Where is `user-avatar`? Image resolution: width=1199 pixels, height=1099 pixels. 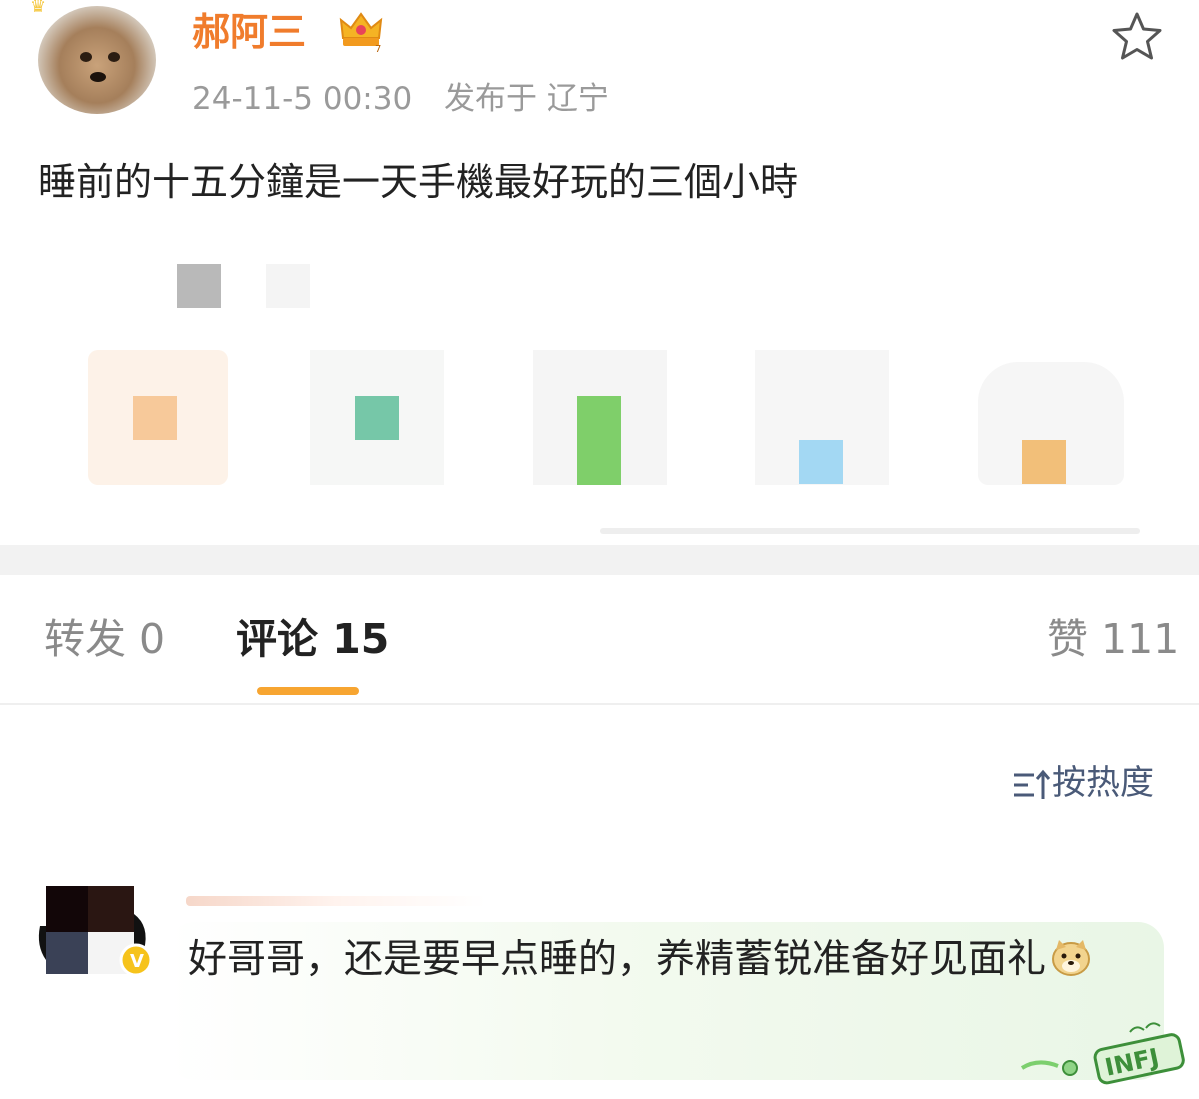
user-avatar is located at coordinates (97, 60).